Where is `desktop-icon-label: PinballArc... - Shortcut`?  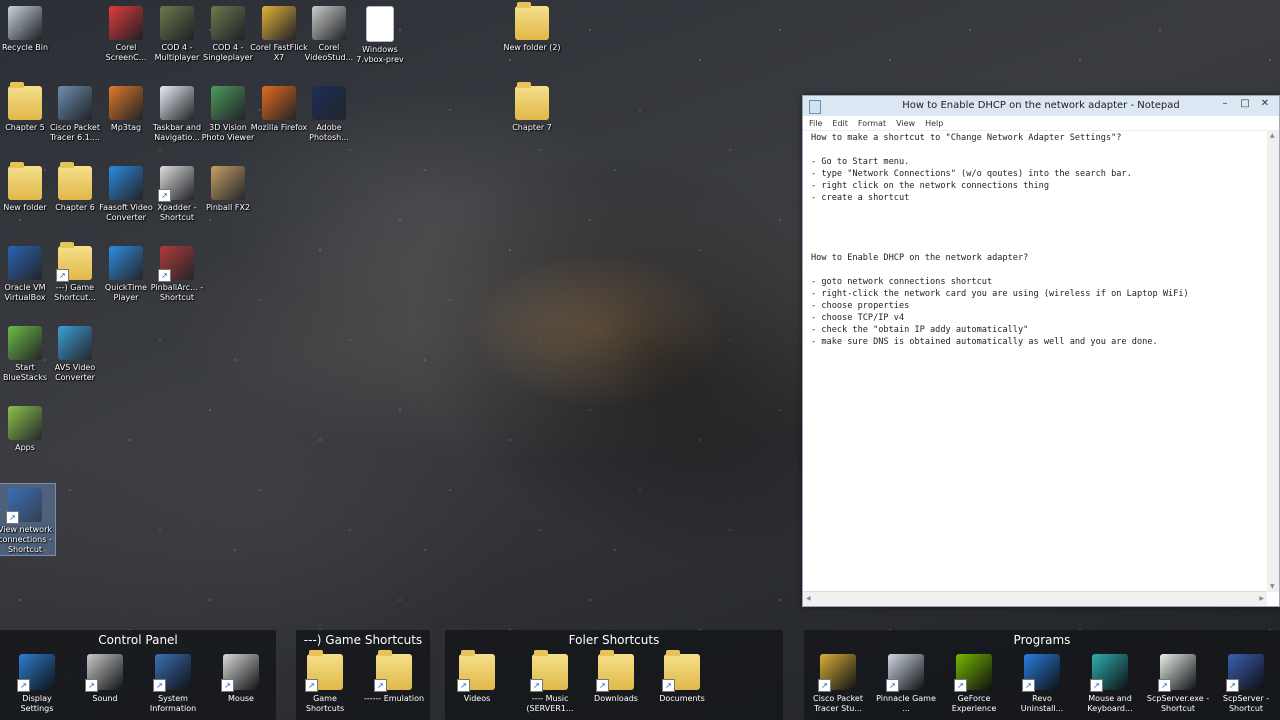 desktop-icon-label: PinballArc... - Shortcut is located at coordinates (177, 292).